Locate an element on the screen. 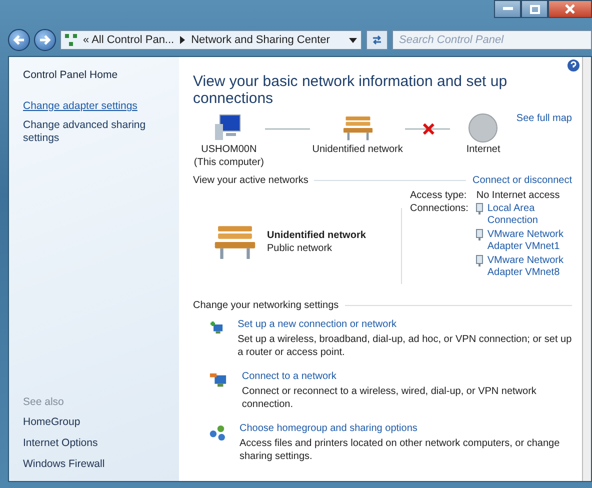  maximize-icon is located at coordinates (535, 9).